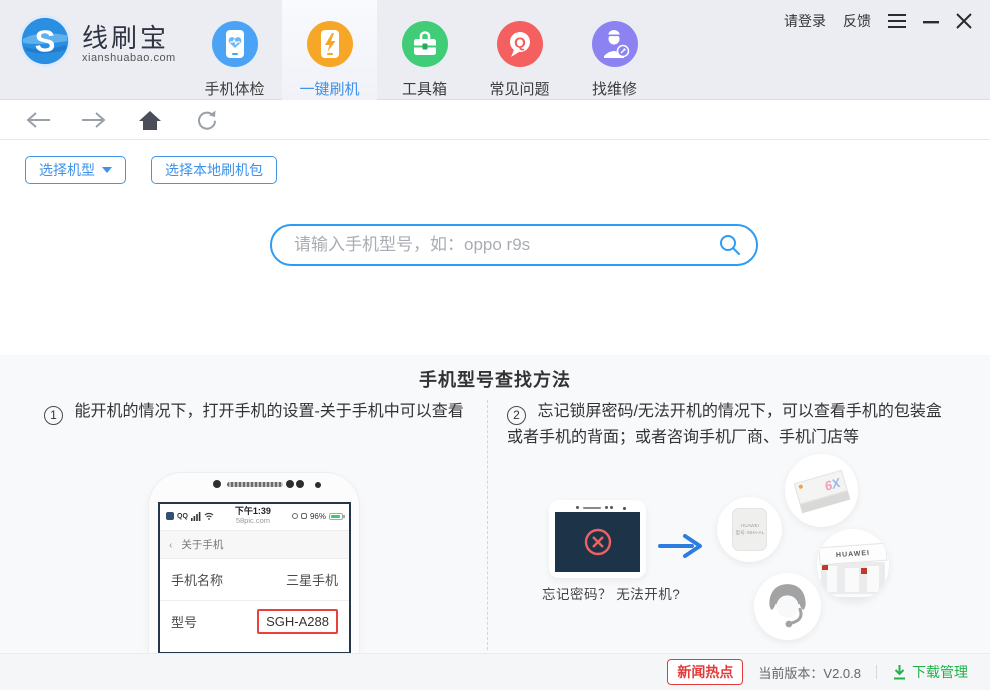  I want to click on logo-s-icon: S, so click(45, 43).